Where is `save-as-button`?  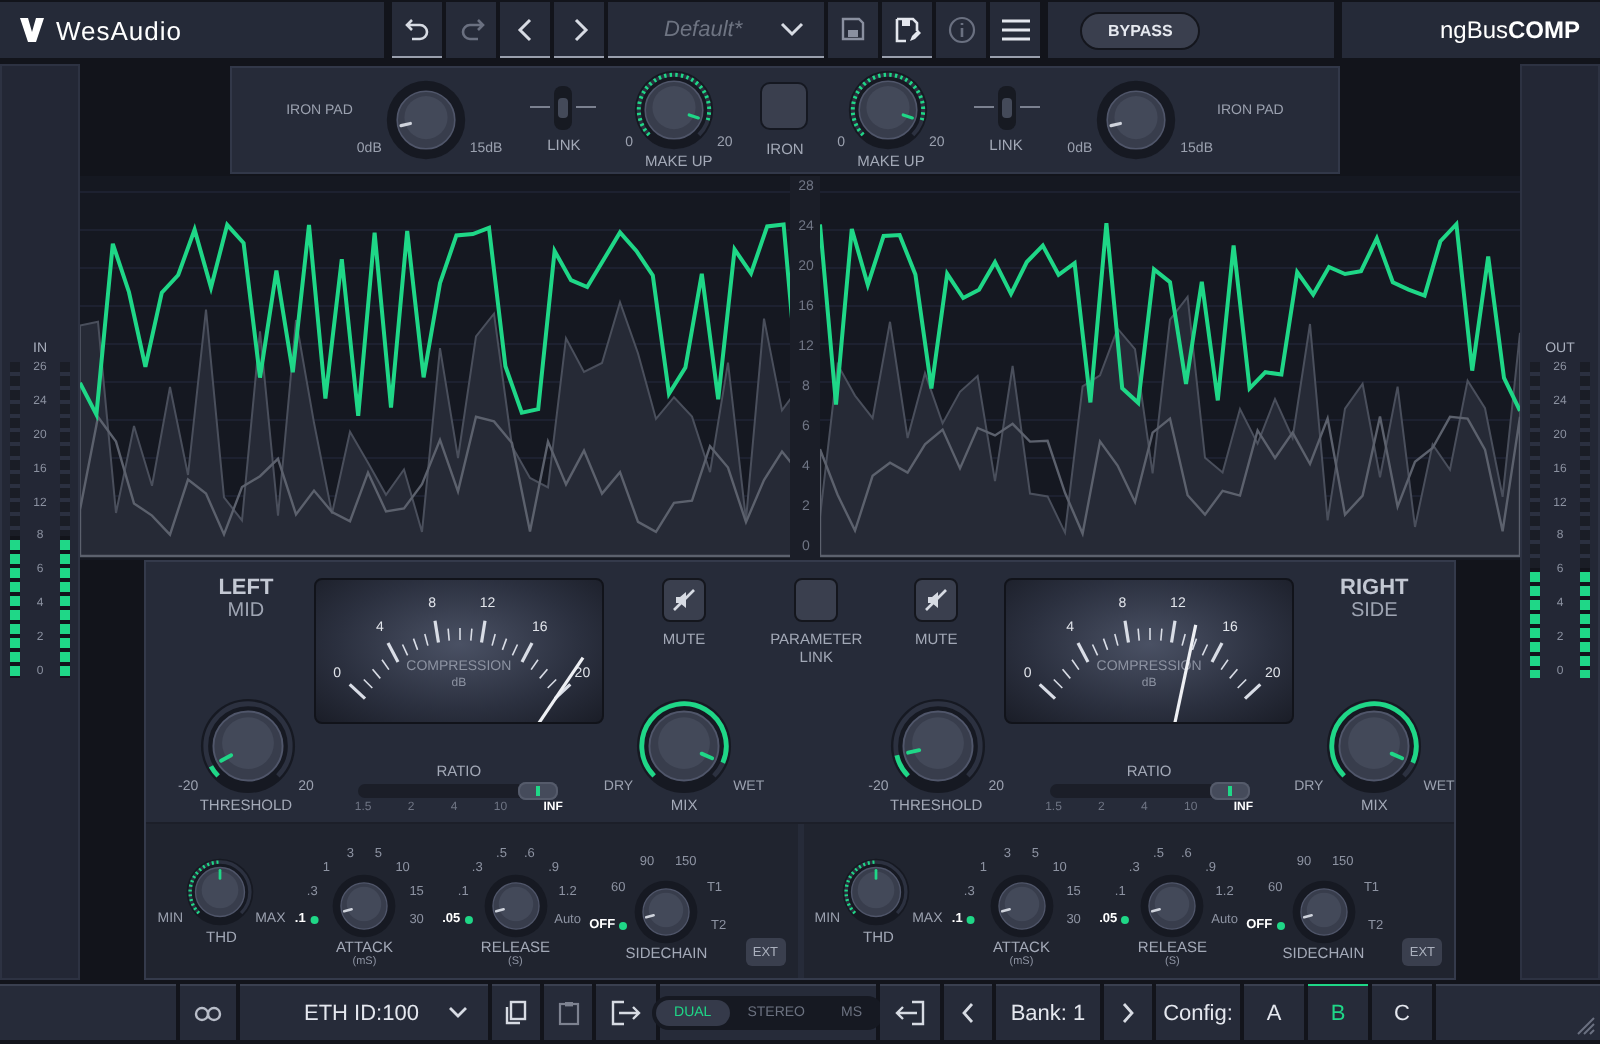 save-as-button is located at coordinates (907, 30).